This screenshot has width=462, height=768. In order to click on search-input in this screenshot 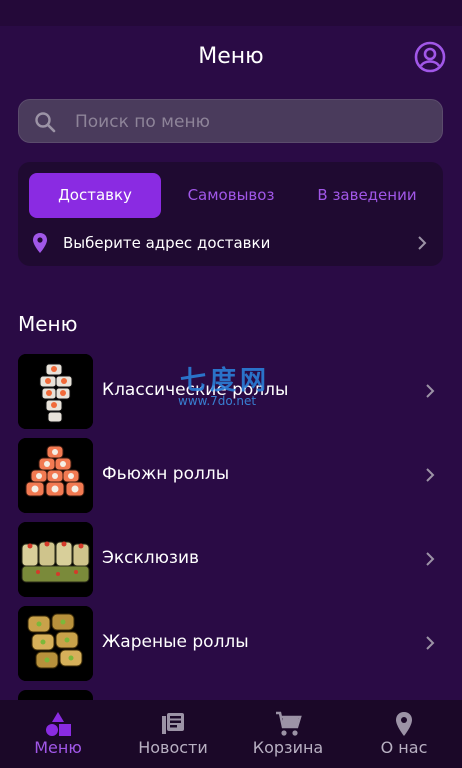, I will do `click(255, 122)`.